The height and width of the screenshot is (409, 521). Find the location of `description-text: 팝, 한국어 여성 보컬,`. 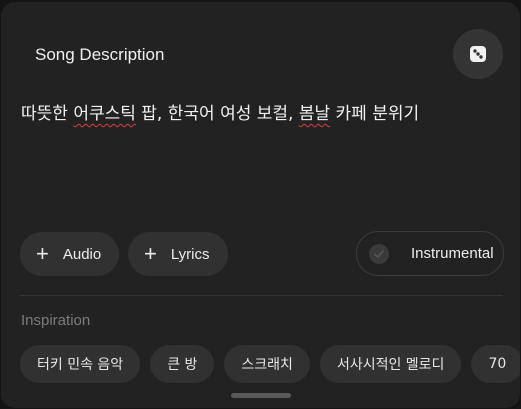

description-text: 팝, 한국어 여성 보컬, is located at coordinates (217, 114).